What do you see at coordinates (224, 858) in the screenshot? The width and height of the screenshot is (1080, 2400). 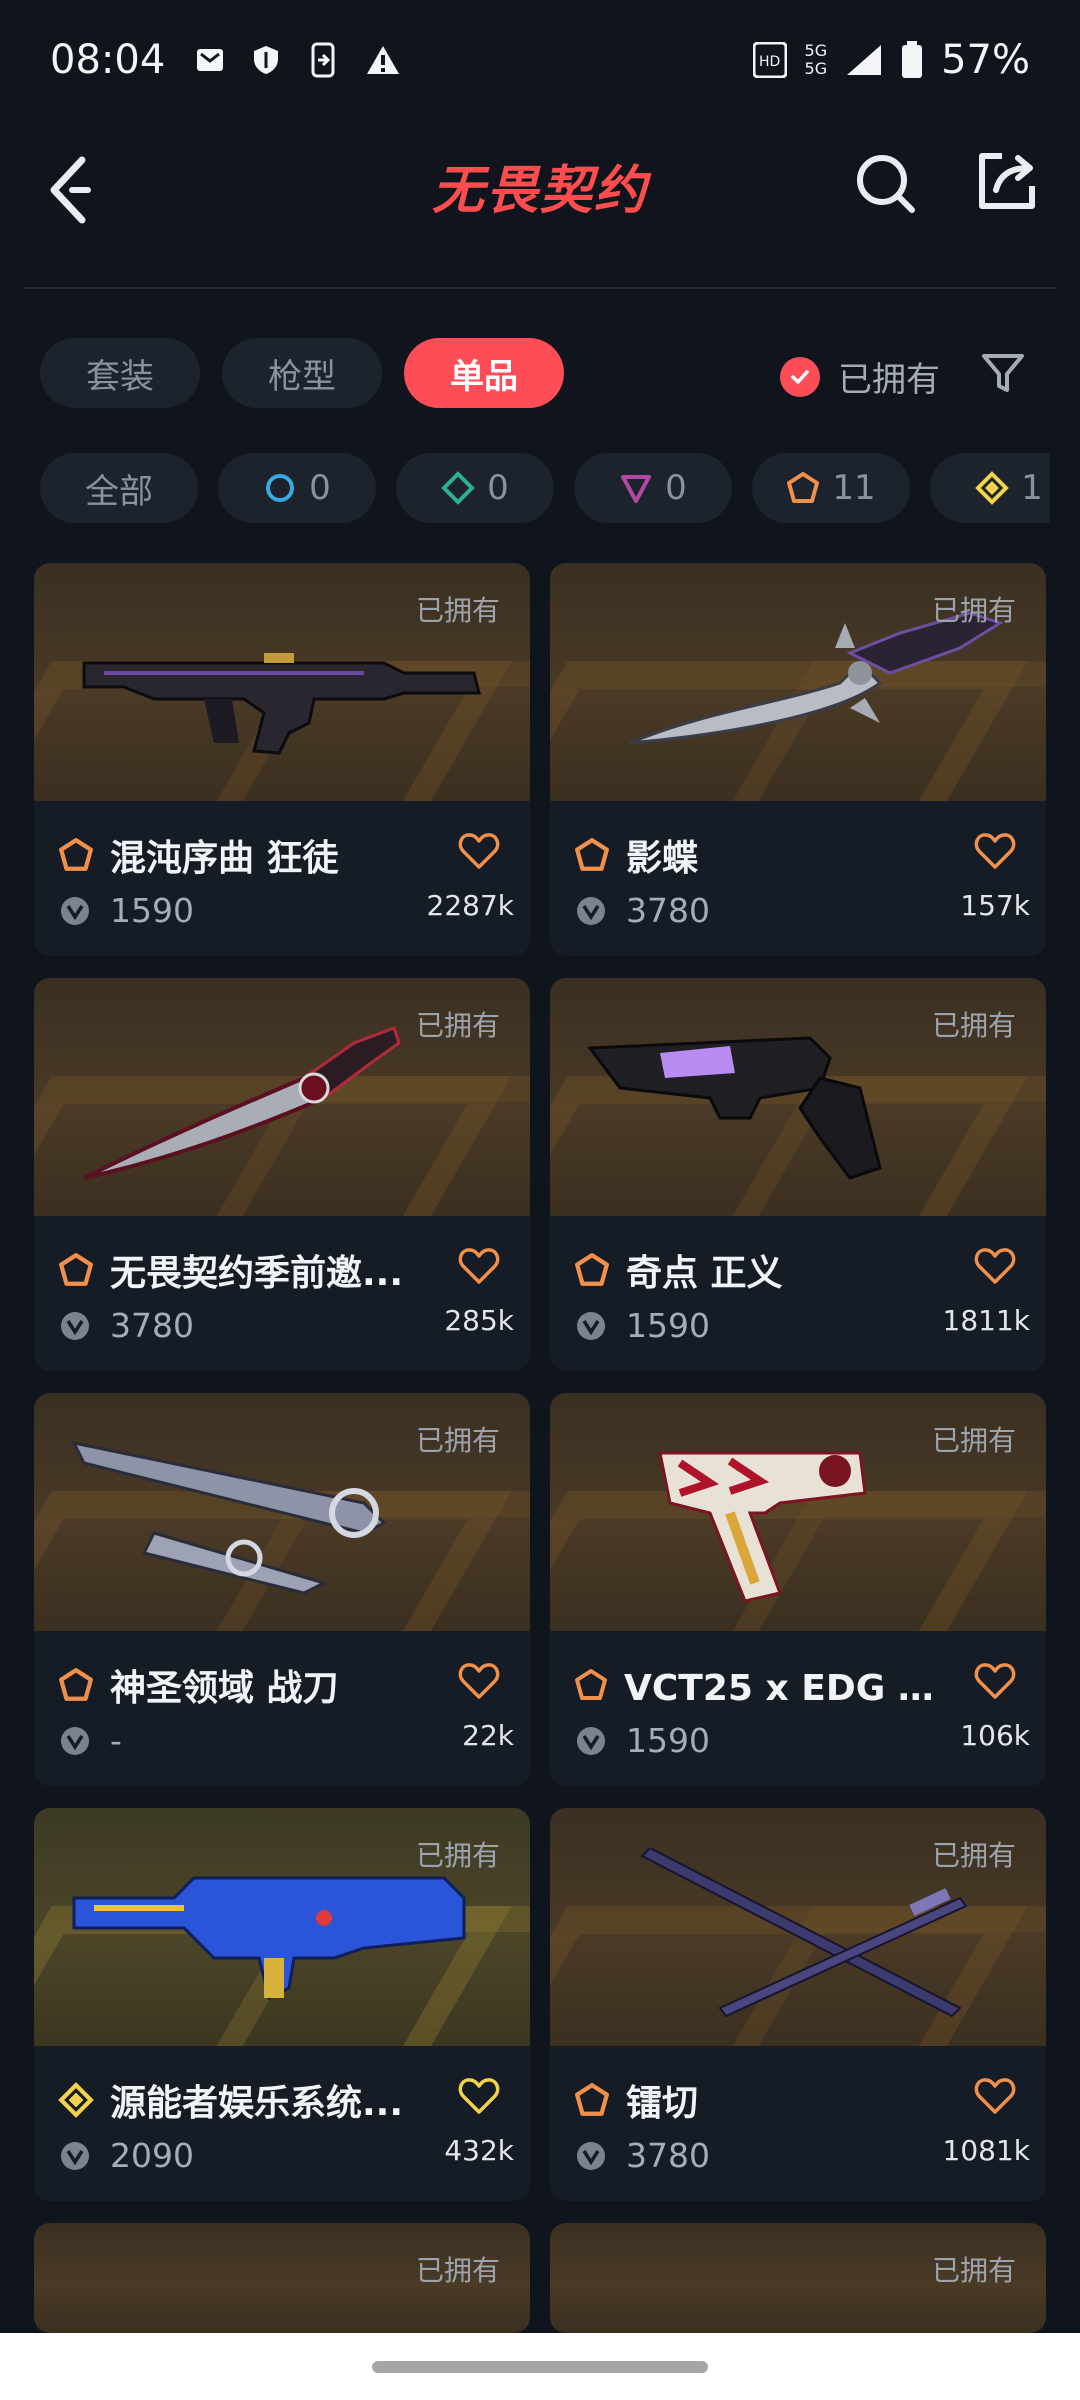 I see `item-name: 混沌序曲 狂徒` at bounding box center [224, 858].